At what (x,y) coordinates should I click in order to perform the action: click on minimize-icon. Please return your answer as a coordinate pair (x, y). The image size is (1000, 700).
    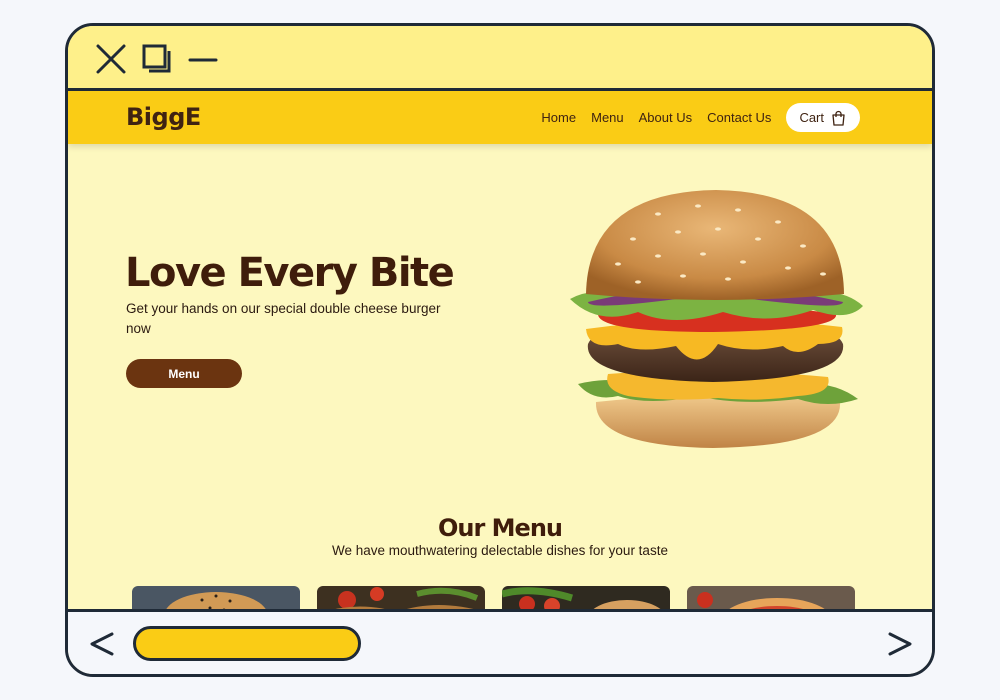
    Looking at the image, I should click on (203, 59).